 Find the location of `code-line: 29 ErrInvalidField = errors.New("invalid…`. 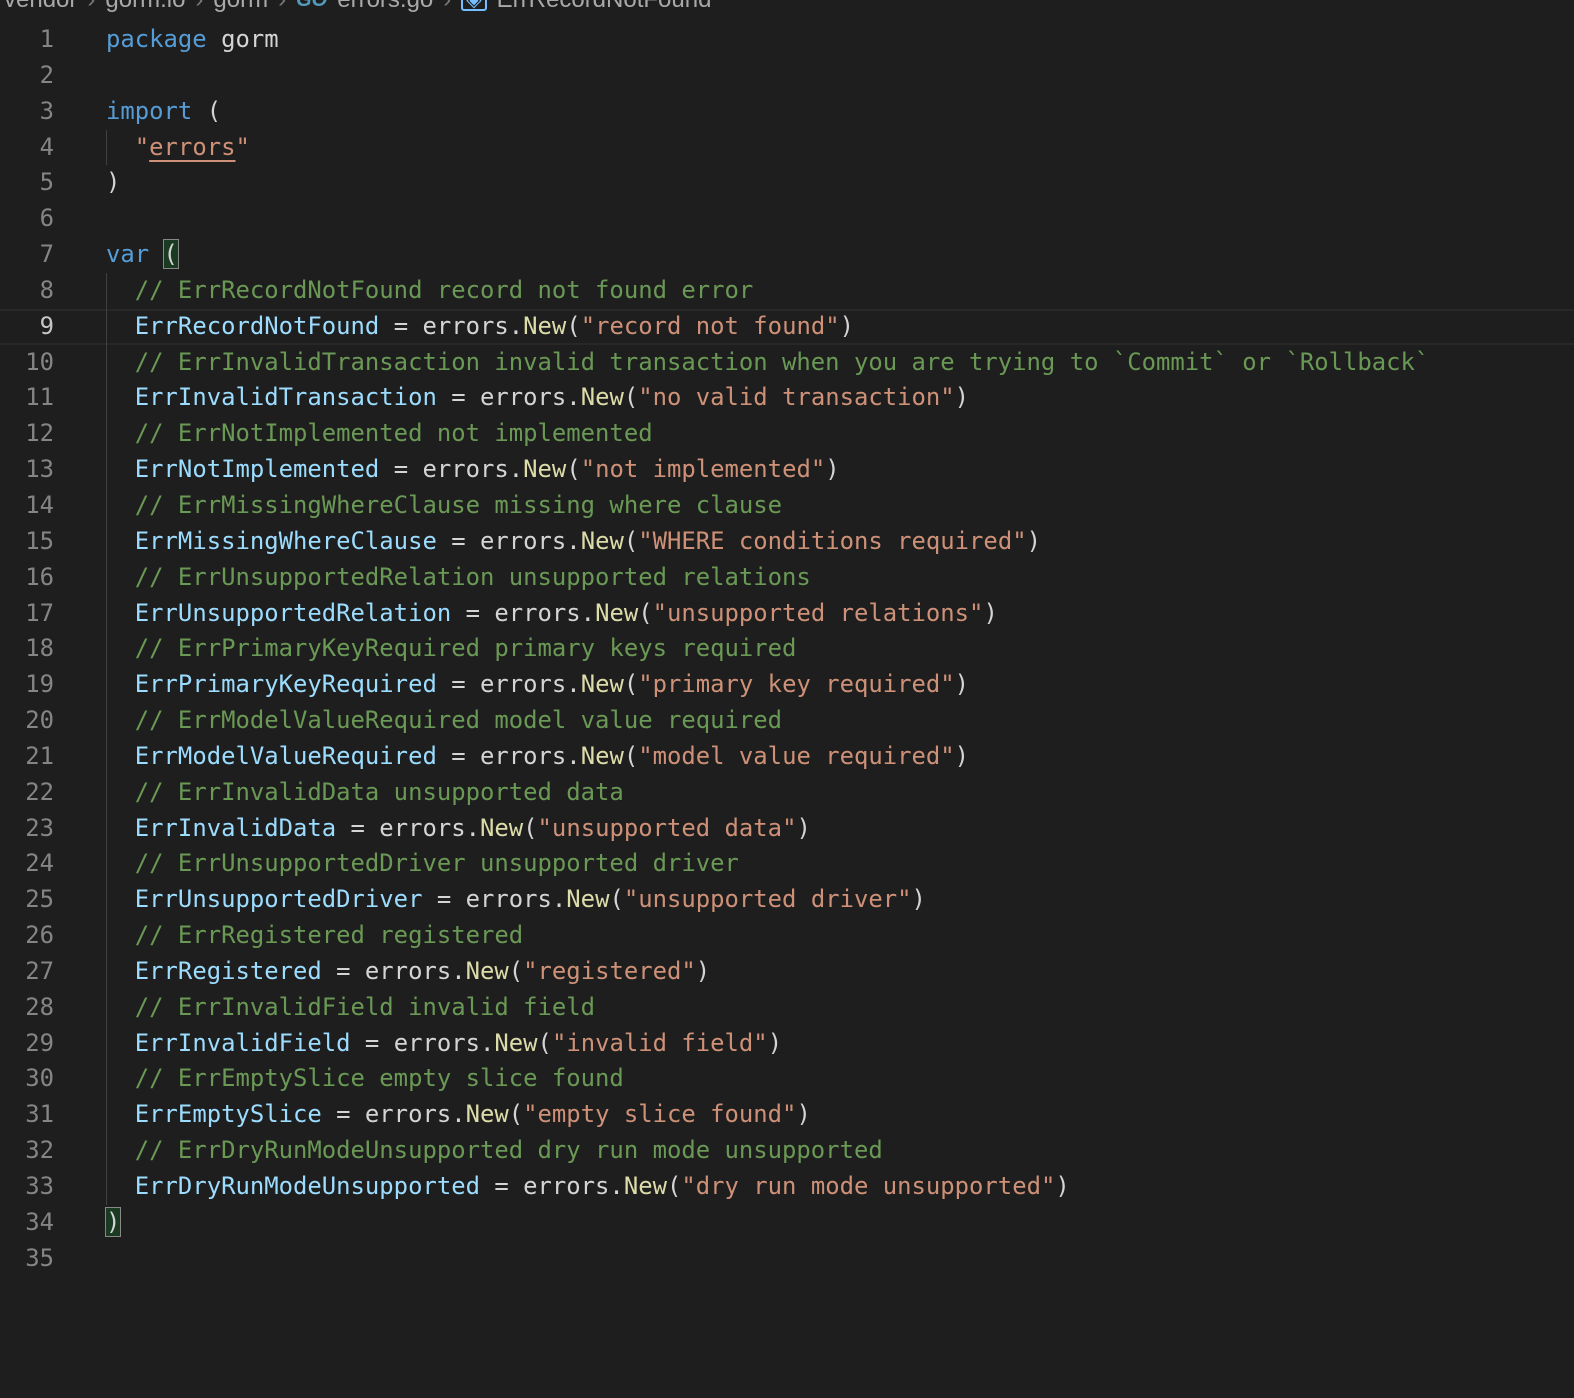

code-line: 29 ErrInvalidField = errors.New("invalid… is located at coordinates (787, 1043).